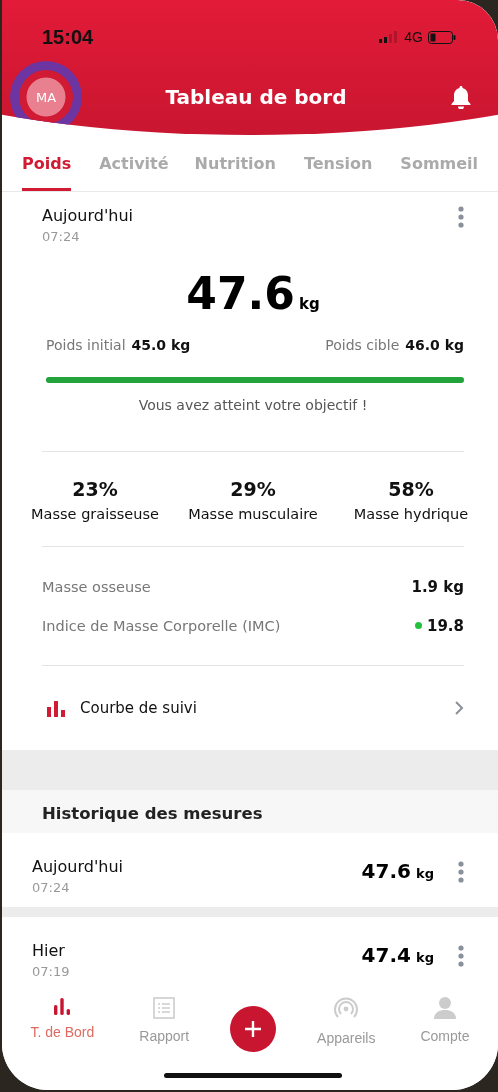 The height and width of the screenshot is (1092, 498). What do you see at coordinates (442, 37) in the screenshot?
I see `battery-icon` at bounding box center [442, 37].